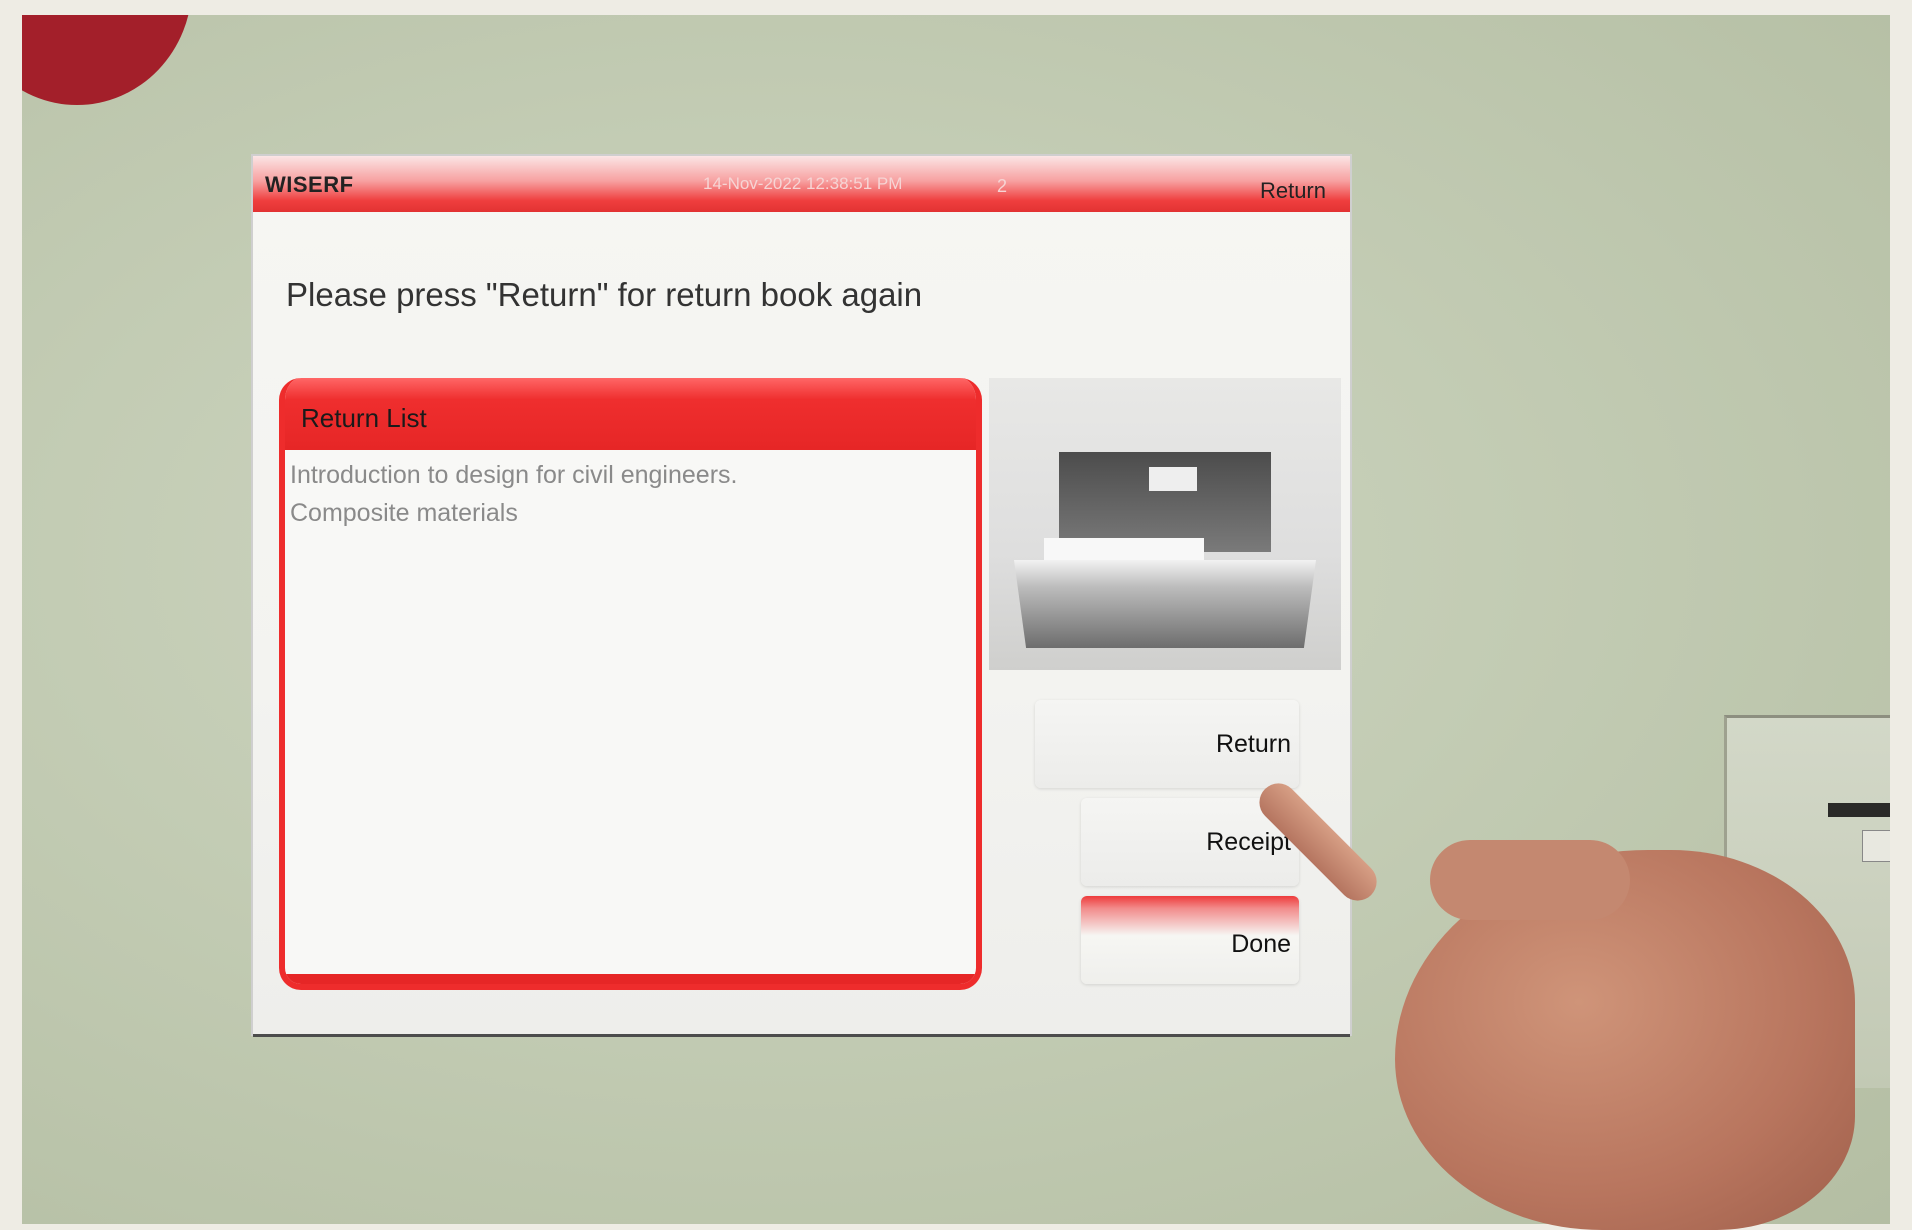 The image size is (1912, 1230). I want to click on return-list-footer, so click(630, 979).